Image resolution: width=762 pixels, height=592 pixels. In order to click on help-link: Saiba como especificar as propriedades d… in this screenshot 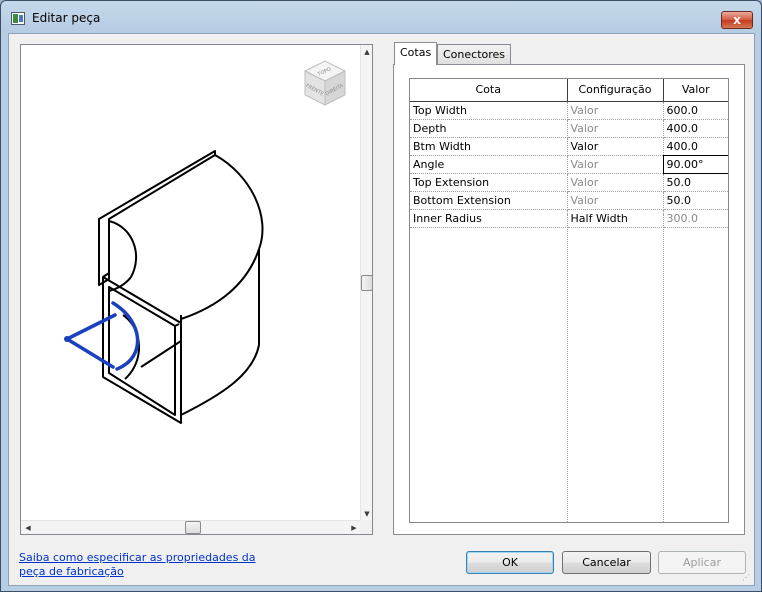, I will do `click(139, 565)`.